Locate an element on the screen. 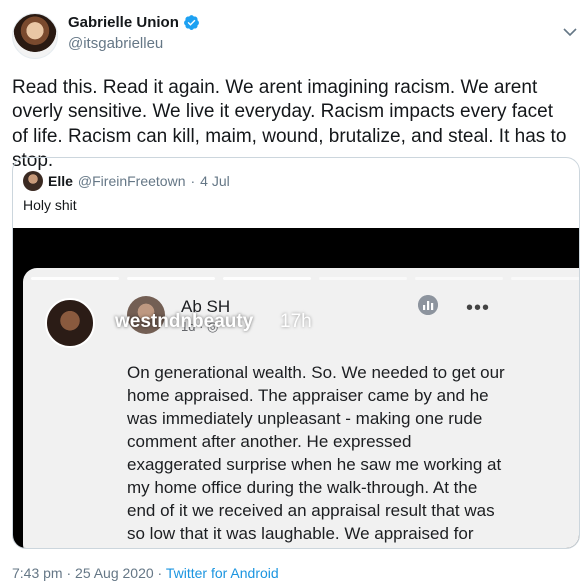 The height and width of the screenshot is (583, 587). verified-badge-icon is located at coordinates (191, 22).